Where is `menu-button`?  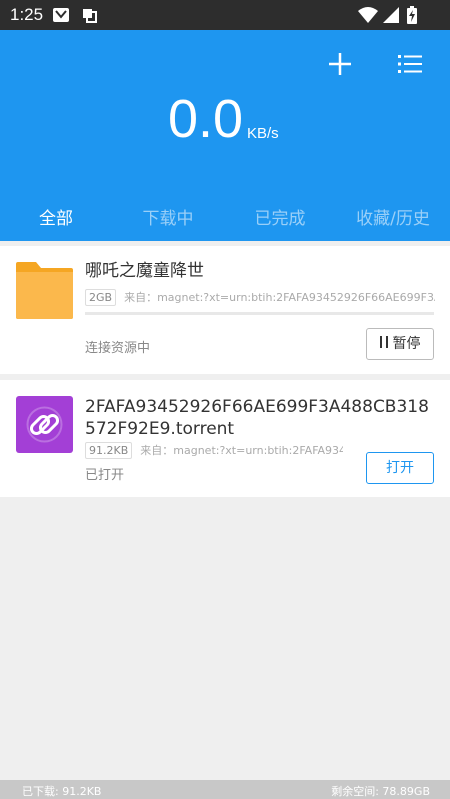 menu-button is located at coordinates (410, 64).